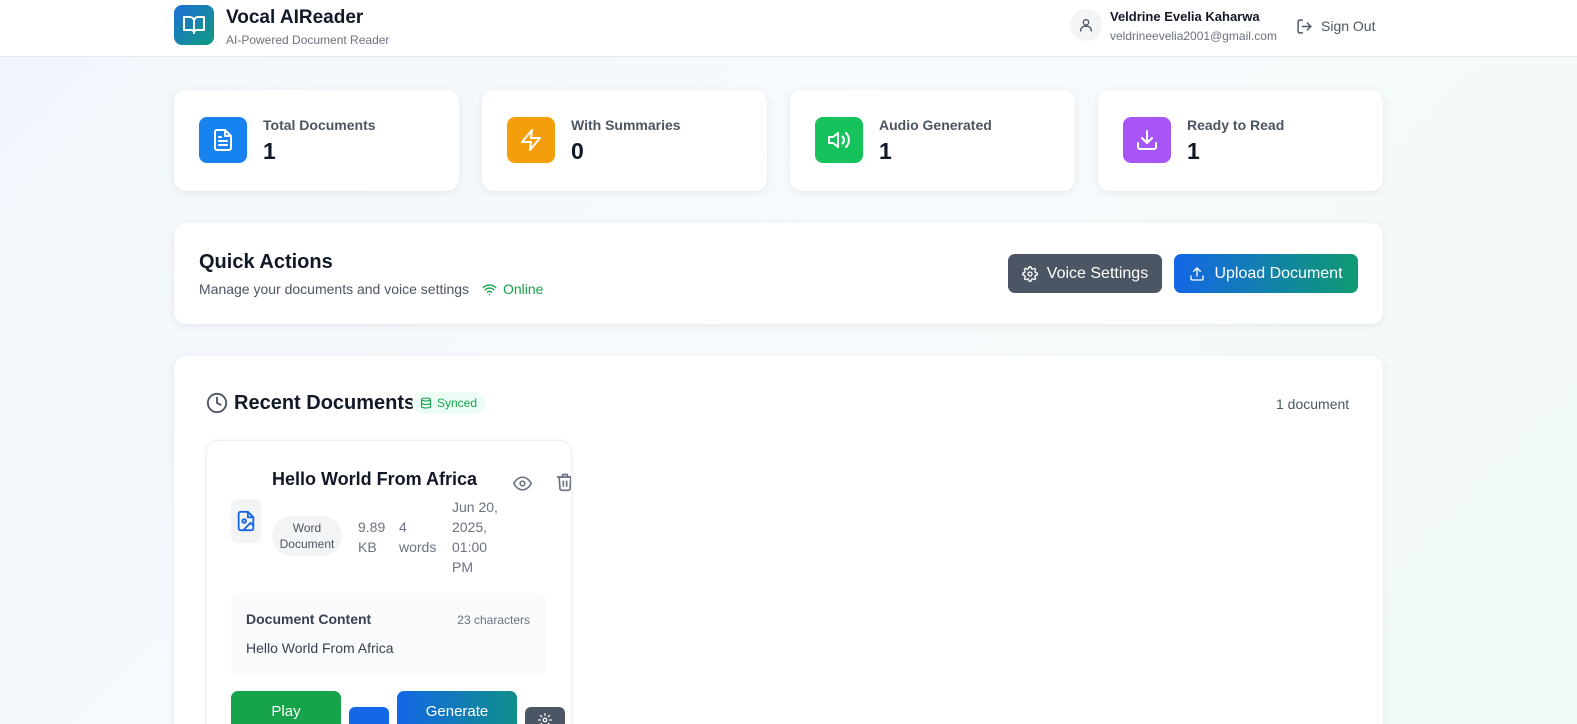  I want to click on sign-out-button: Sign Out, so click(1335, 26).